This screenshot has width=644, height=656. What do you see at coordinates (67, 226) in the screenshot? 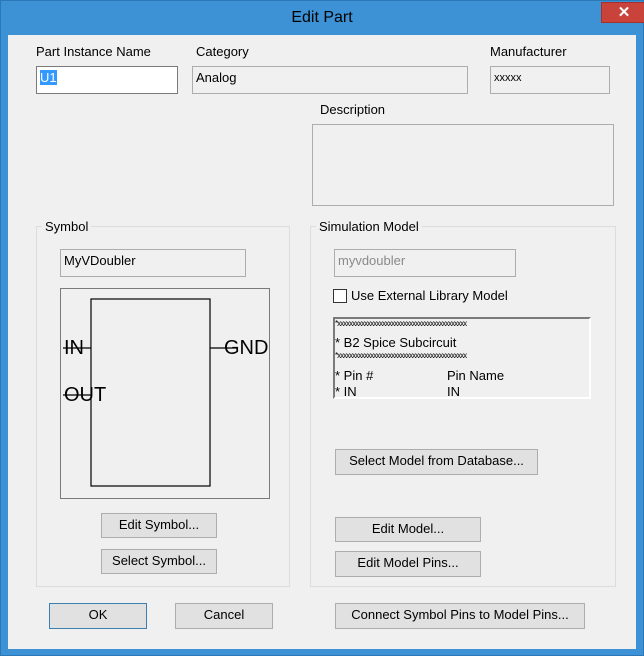
I see `symbol-group-title: Symbol` at bounding box center [67, 226].